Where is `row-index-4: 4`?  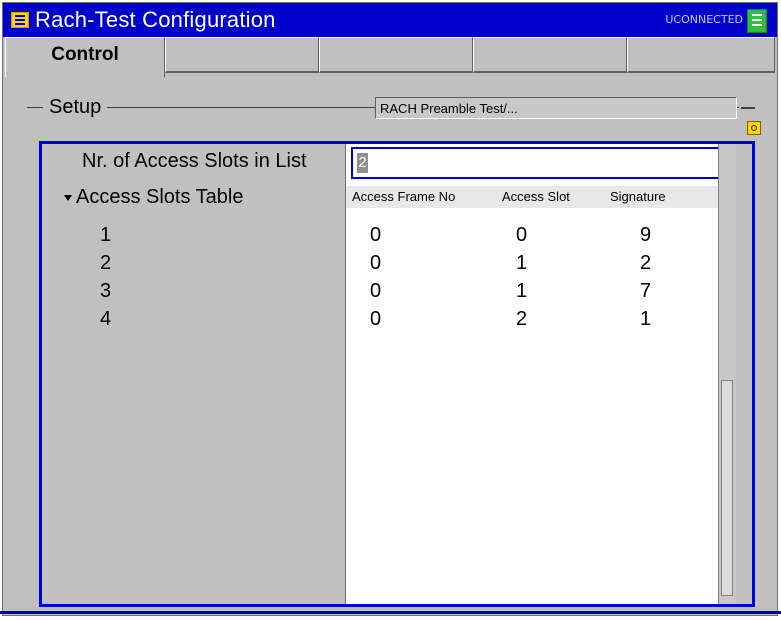
row-index-4: 4 is located at coordinates (106, 319).